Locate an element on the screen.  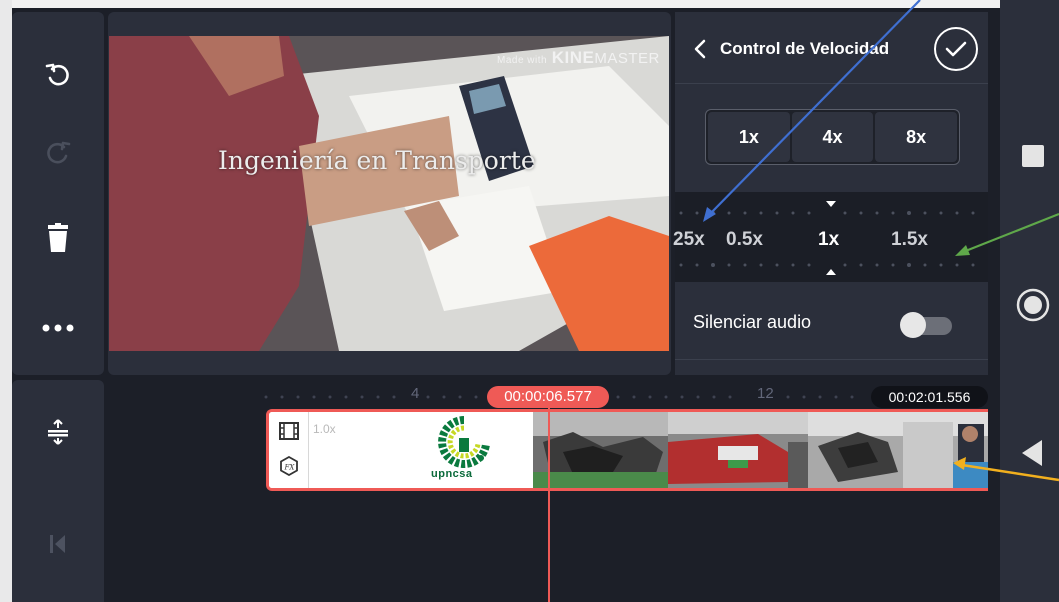
upncsa-logo is located at coordinates (464, 442).